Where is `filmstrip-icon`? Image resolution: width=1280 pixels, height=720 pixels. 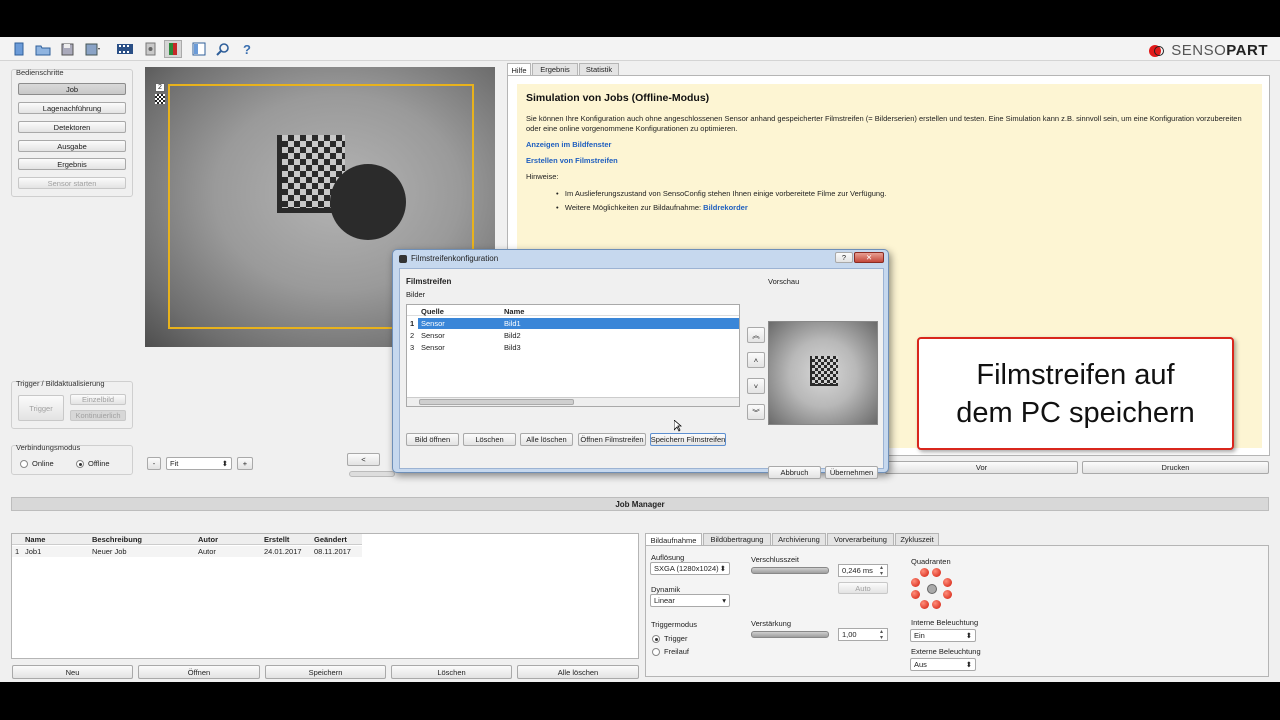 filmstrip-icon is located at coordinates (125, 49).